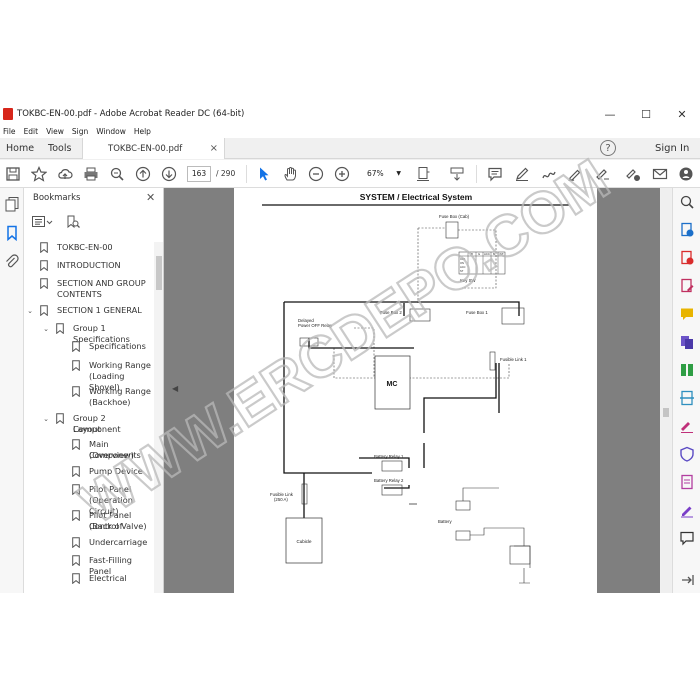 Image resolution: width=700 pixels, height=700 pixels. I want to click on key-switch-table-grid, so click(482, 263).